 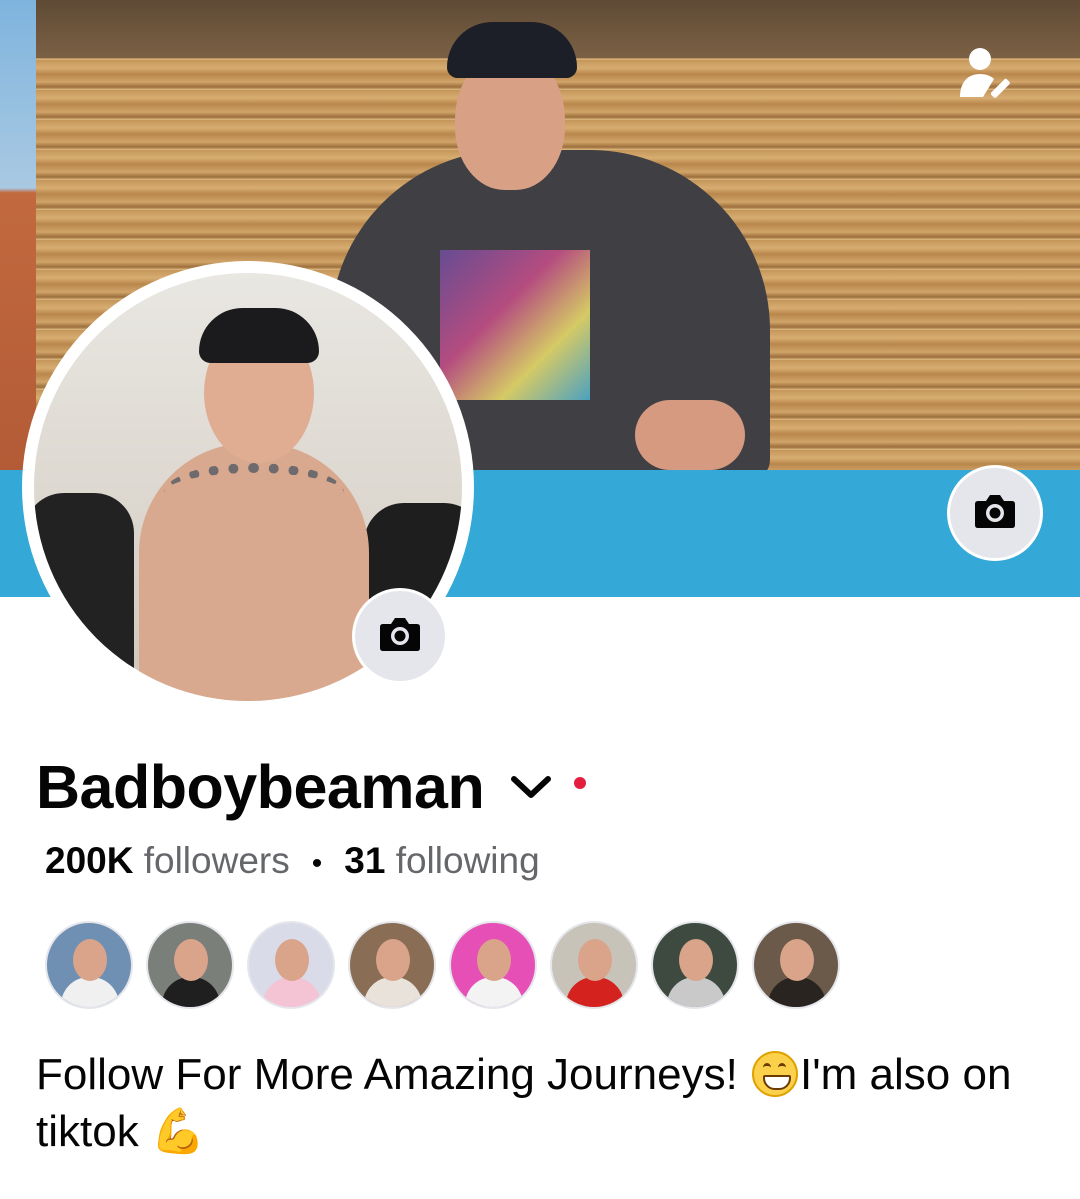 I want to click on following-link: 31 following, so click(x=441, y=861).